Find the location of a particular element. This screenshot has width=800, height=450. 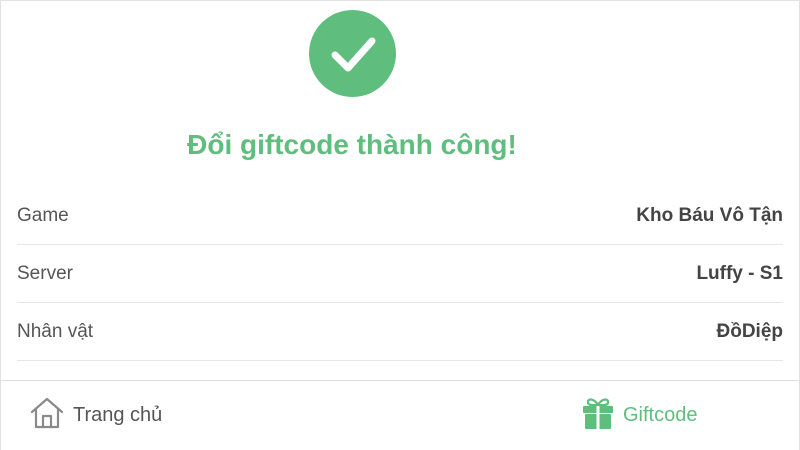

nav-giftcode-button: Giftcode is located at coordinates (639, 415).